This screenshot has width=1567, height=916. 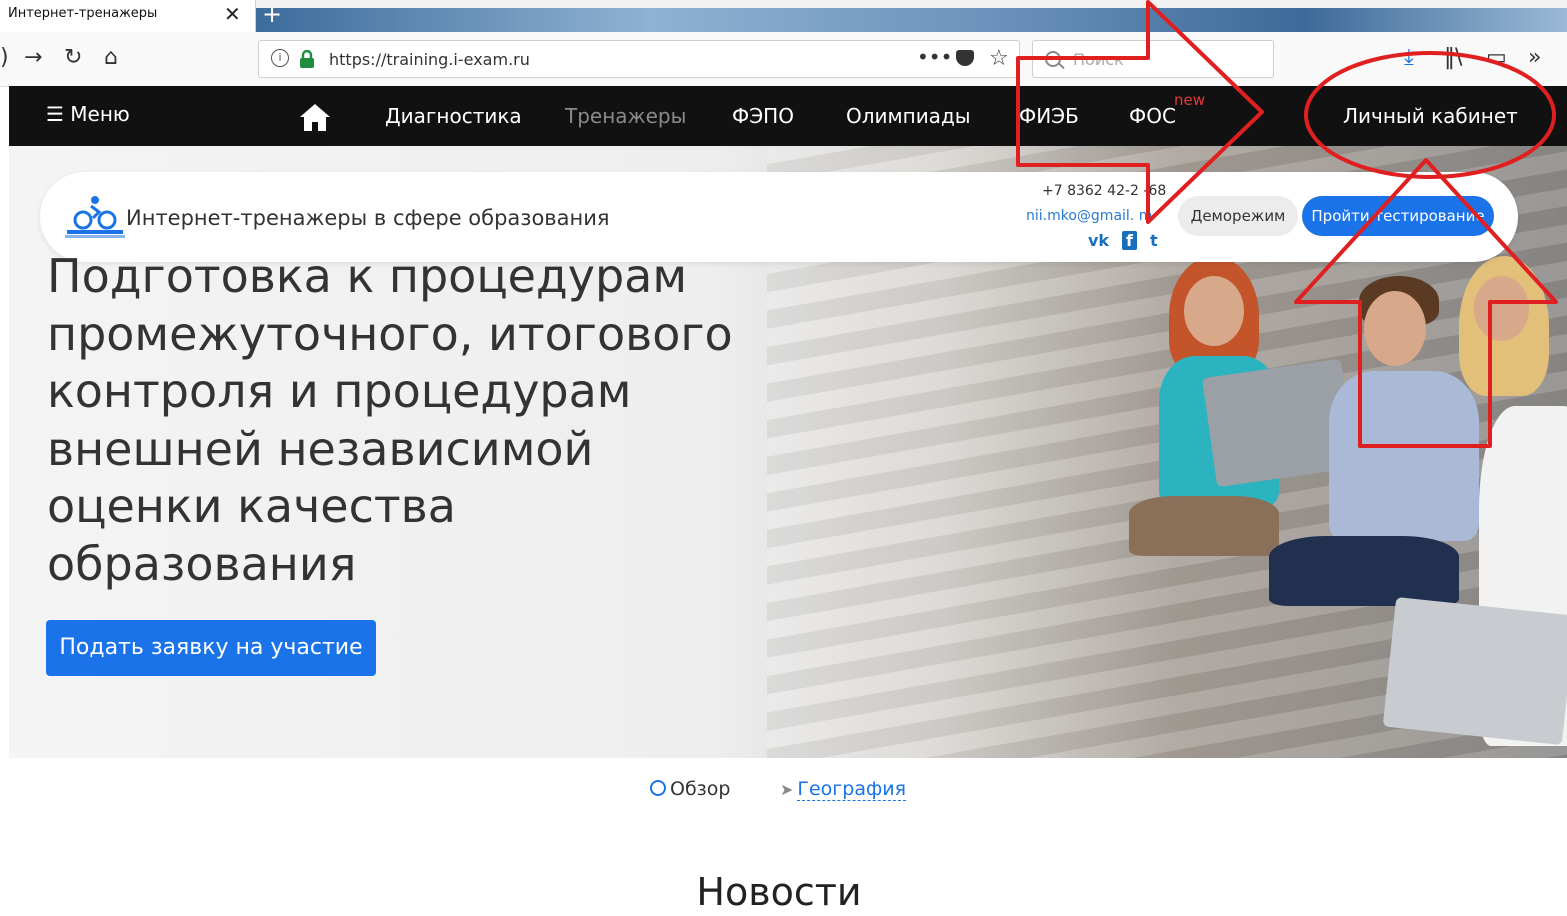 I want to click on tab-overview-label: Обзор, so click(x=700, y=789).